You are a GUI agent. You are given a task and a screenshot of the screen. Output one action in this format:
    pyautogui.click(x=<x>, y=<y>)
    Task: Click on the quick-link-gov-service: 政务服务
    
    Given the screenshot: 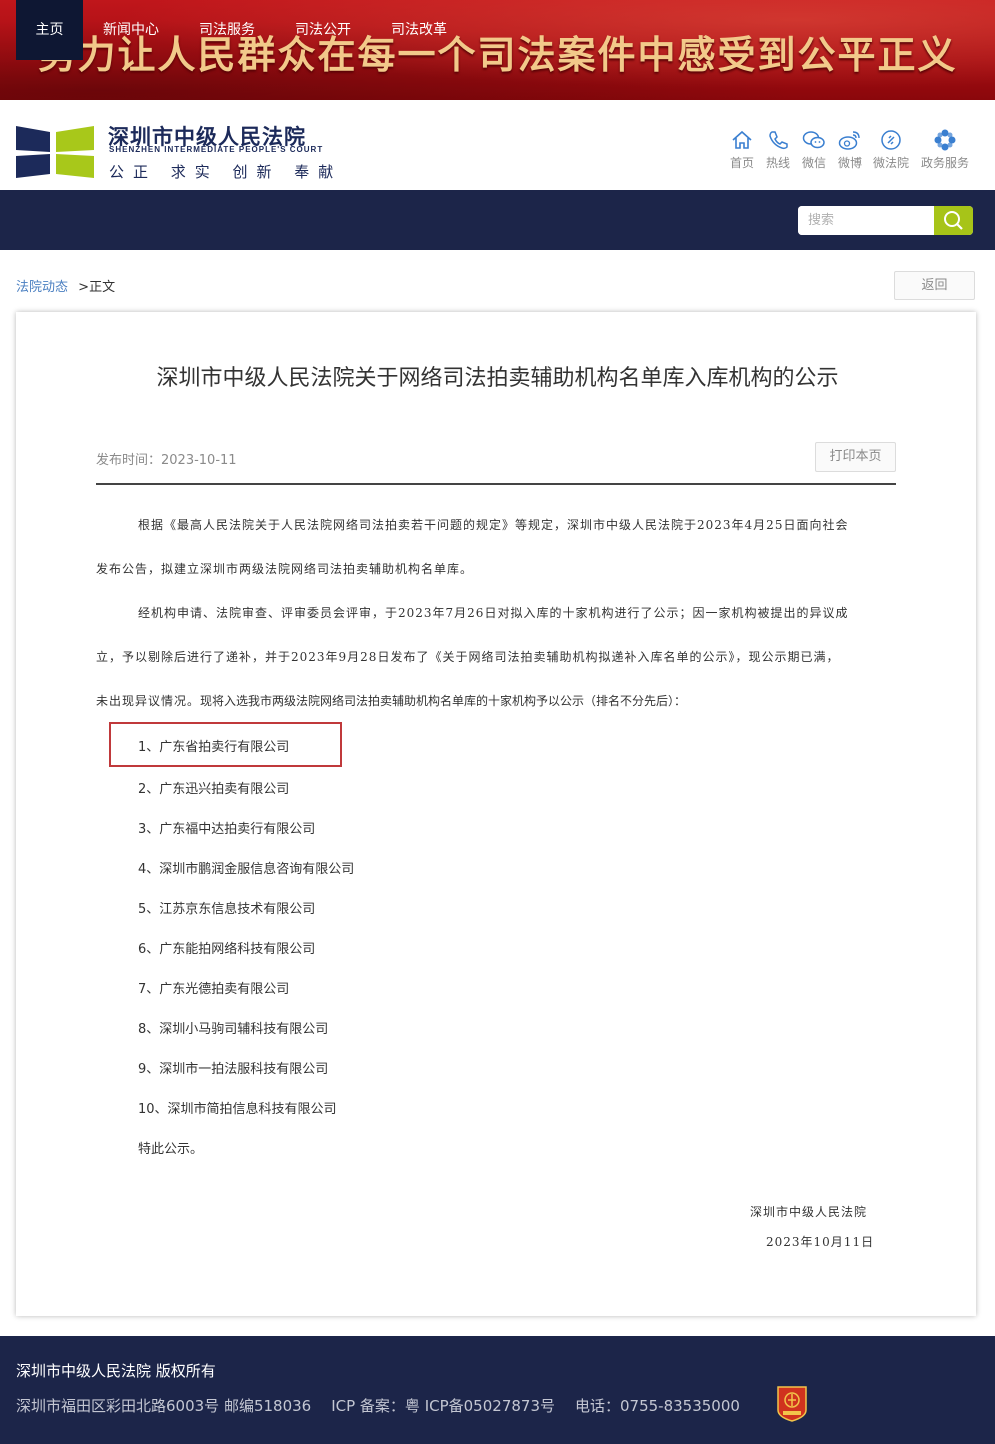 What is the action you would take?
    pyautogui.click(x=945, y=150)
    